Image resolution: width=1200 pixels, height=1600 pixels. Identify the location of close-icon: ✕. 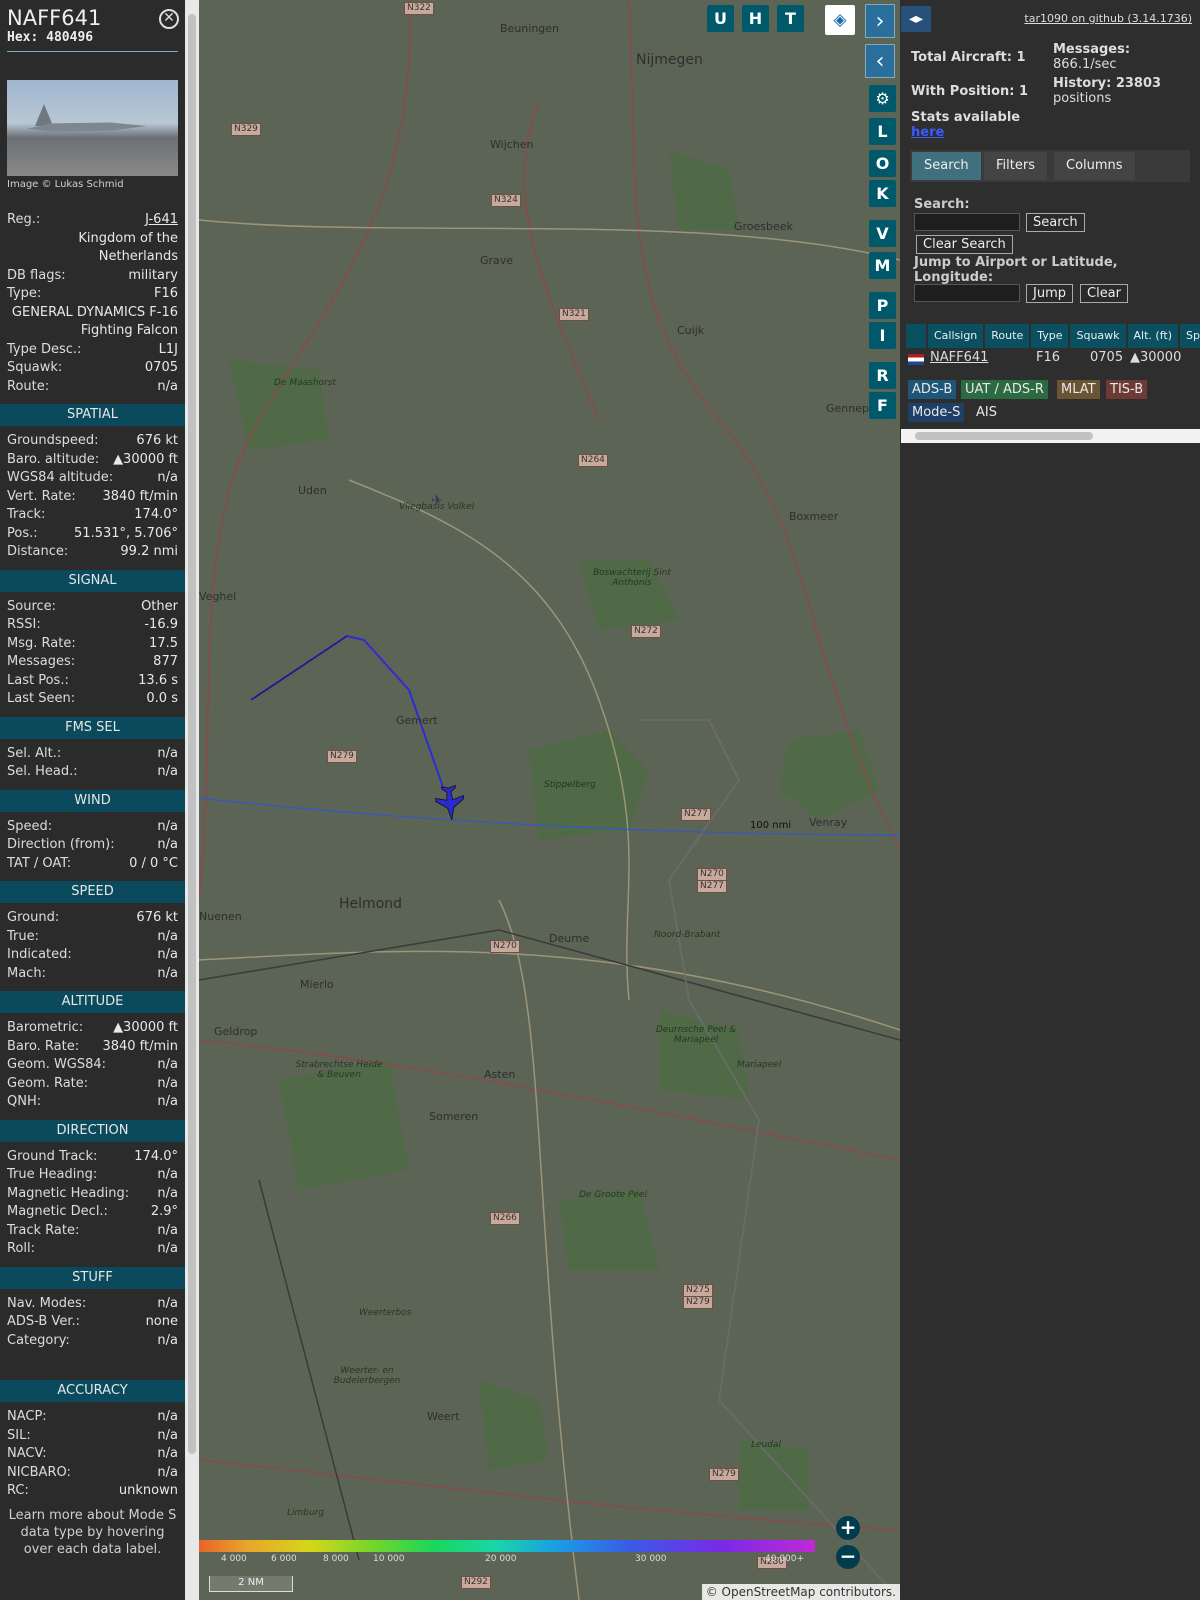
(169, 19).